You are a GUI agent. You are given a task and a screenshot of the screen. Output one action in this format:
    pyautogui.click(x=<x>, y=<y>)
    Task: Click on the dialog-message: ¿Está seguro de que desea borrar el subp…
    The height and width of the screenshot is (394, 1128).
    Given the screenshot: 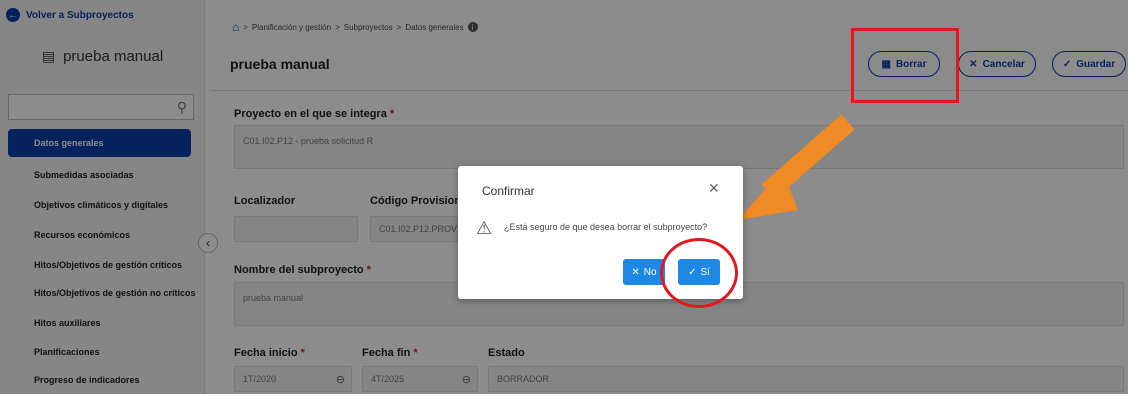 What is the action you would take?
    pyautogui.click(x=606, y=227)
    